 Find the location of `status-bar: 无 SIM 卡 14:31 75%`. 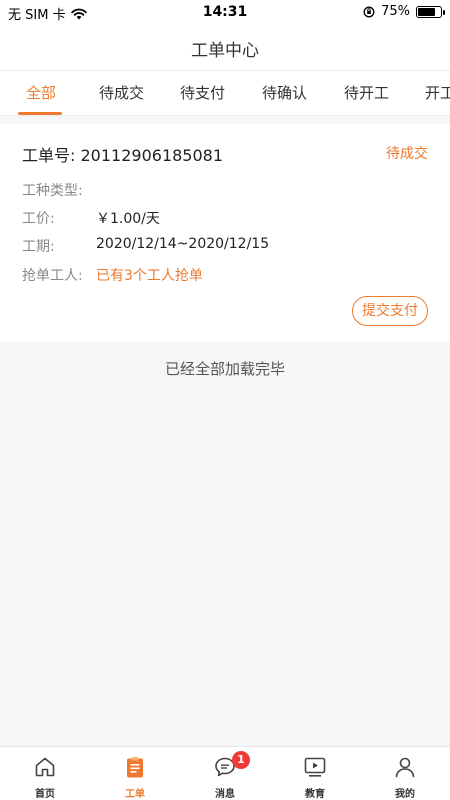

status-bar: 无 SIM 卡 14:31 75% is located at coordinates (225, 13).